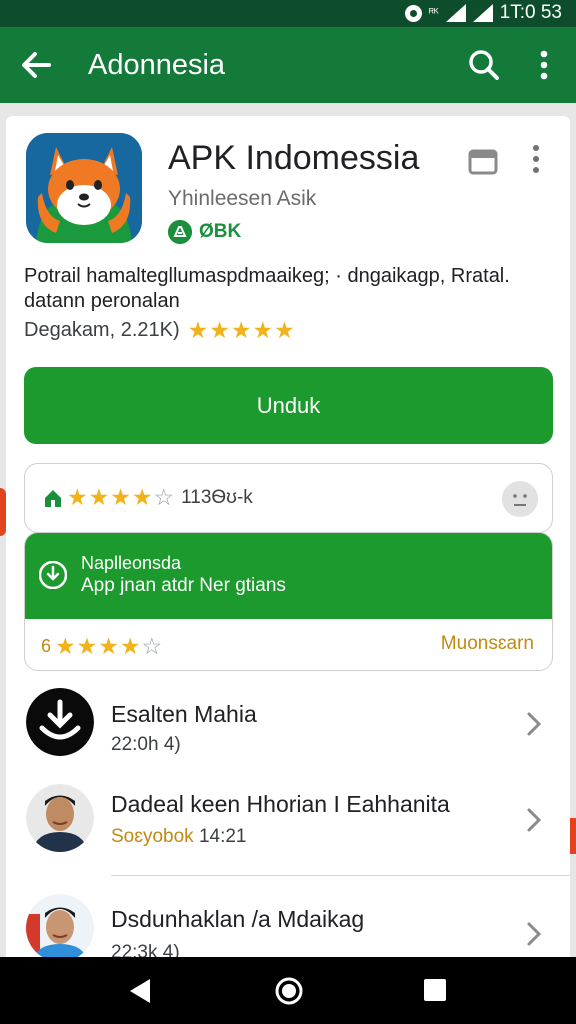 The height and width of the screenshot is (1024, 576). What do you see at coordinates (435, 990) in the screenshot?
I see `nav-recents-icon` at bounding box center [435, 990].